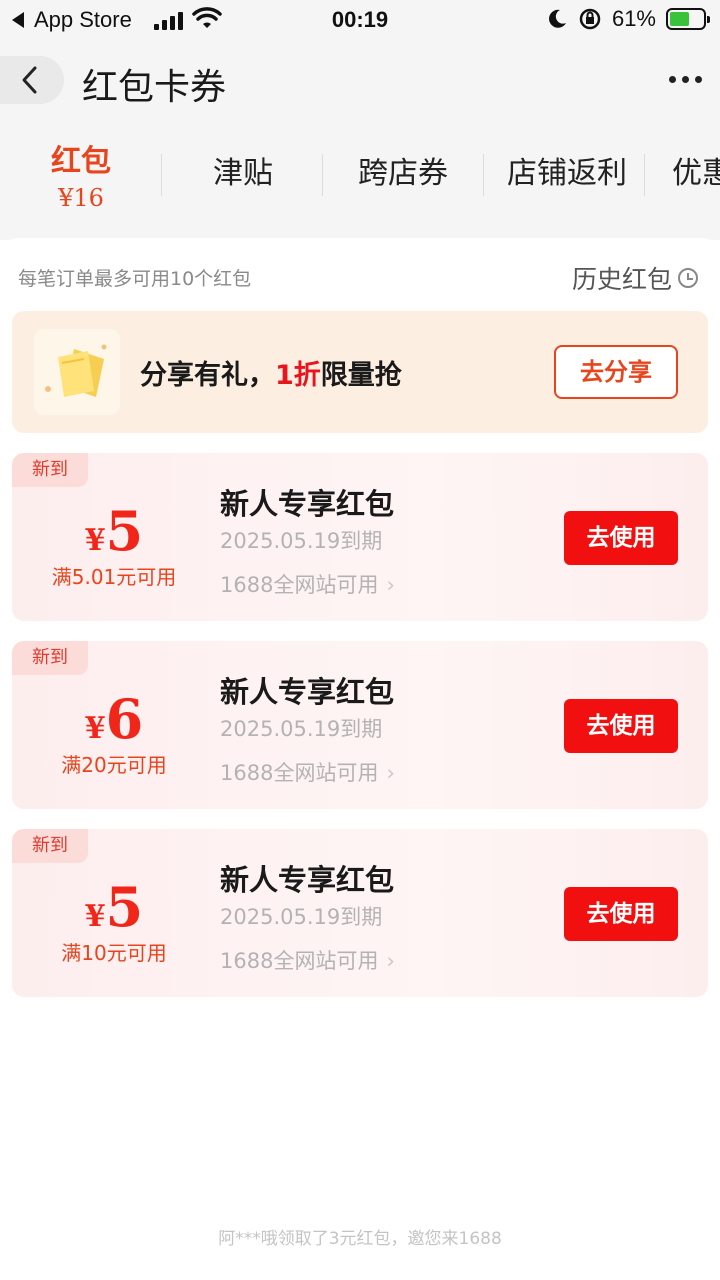  What do you see at coordinates (360, 1239) in the screenshot?
I see `claim-ticker: 阿***哦领取了3元红包，邀您来1688` at bounding box center [360, 1239].